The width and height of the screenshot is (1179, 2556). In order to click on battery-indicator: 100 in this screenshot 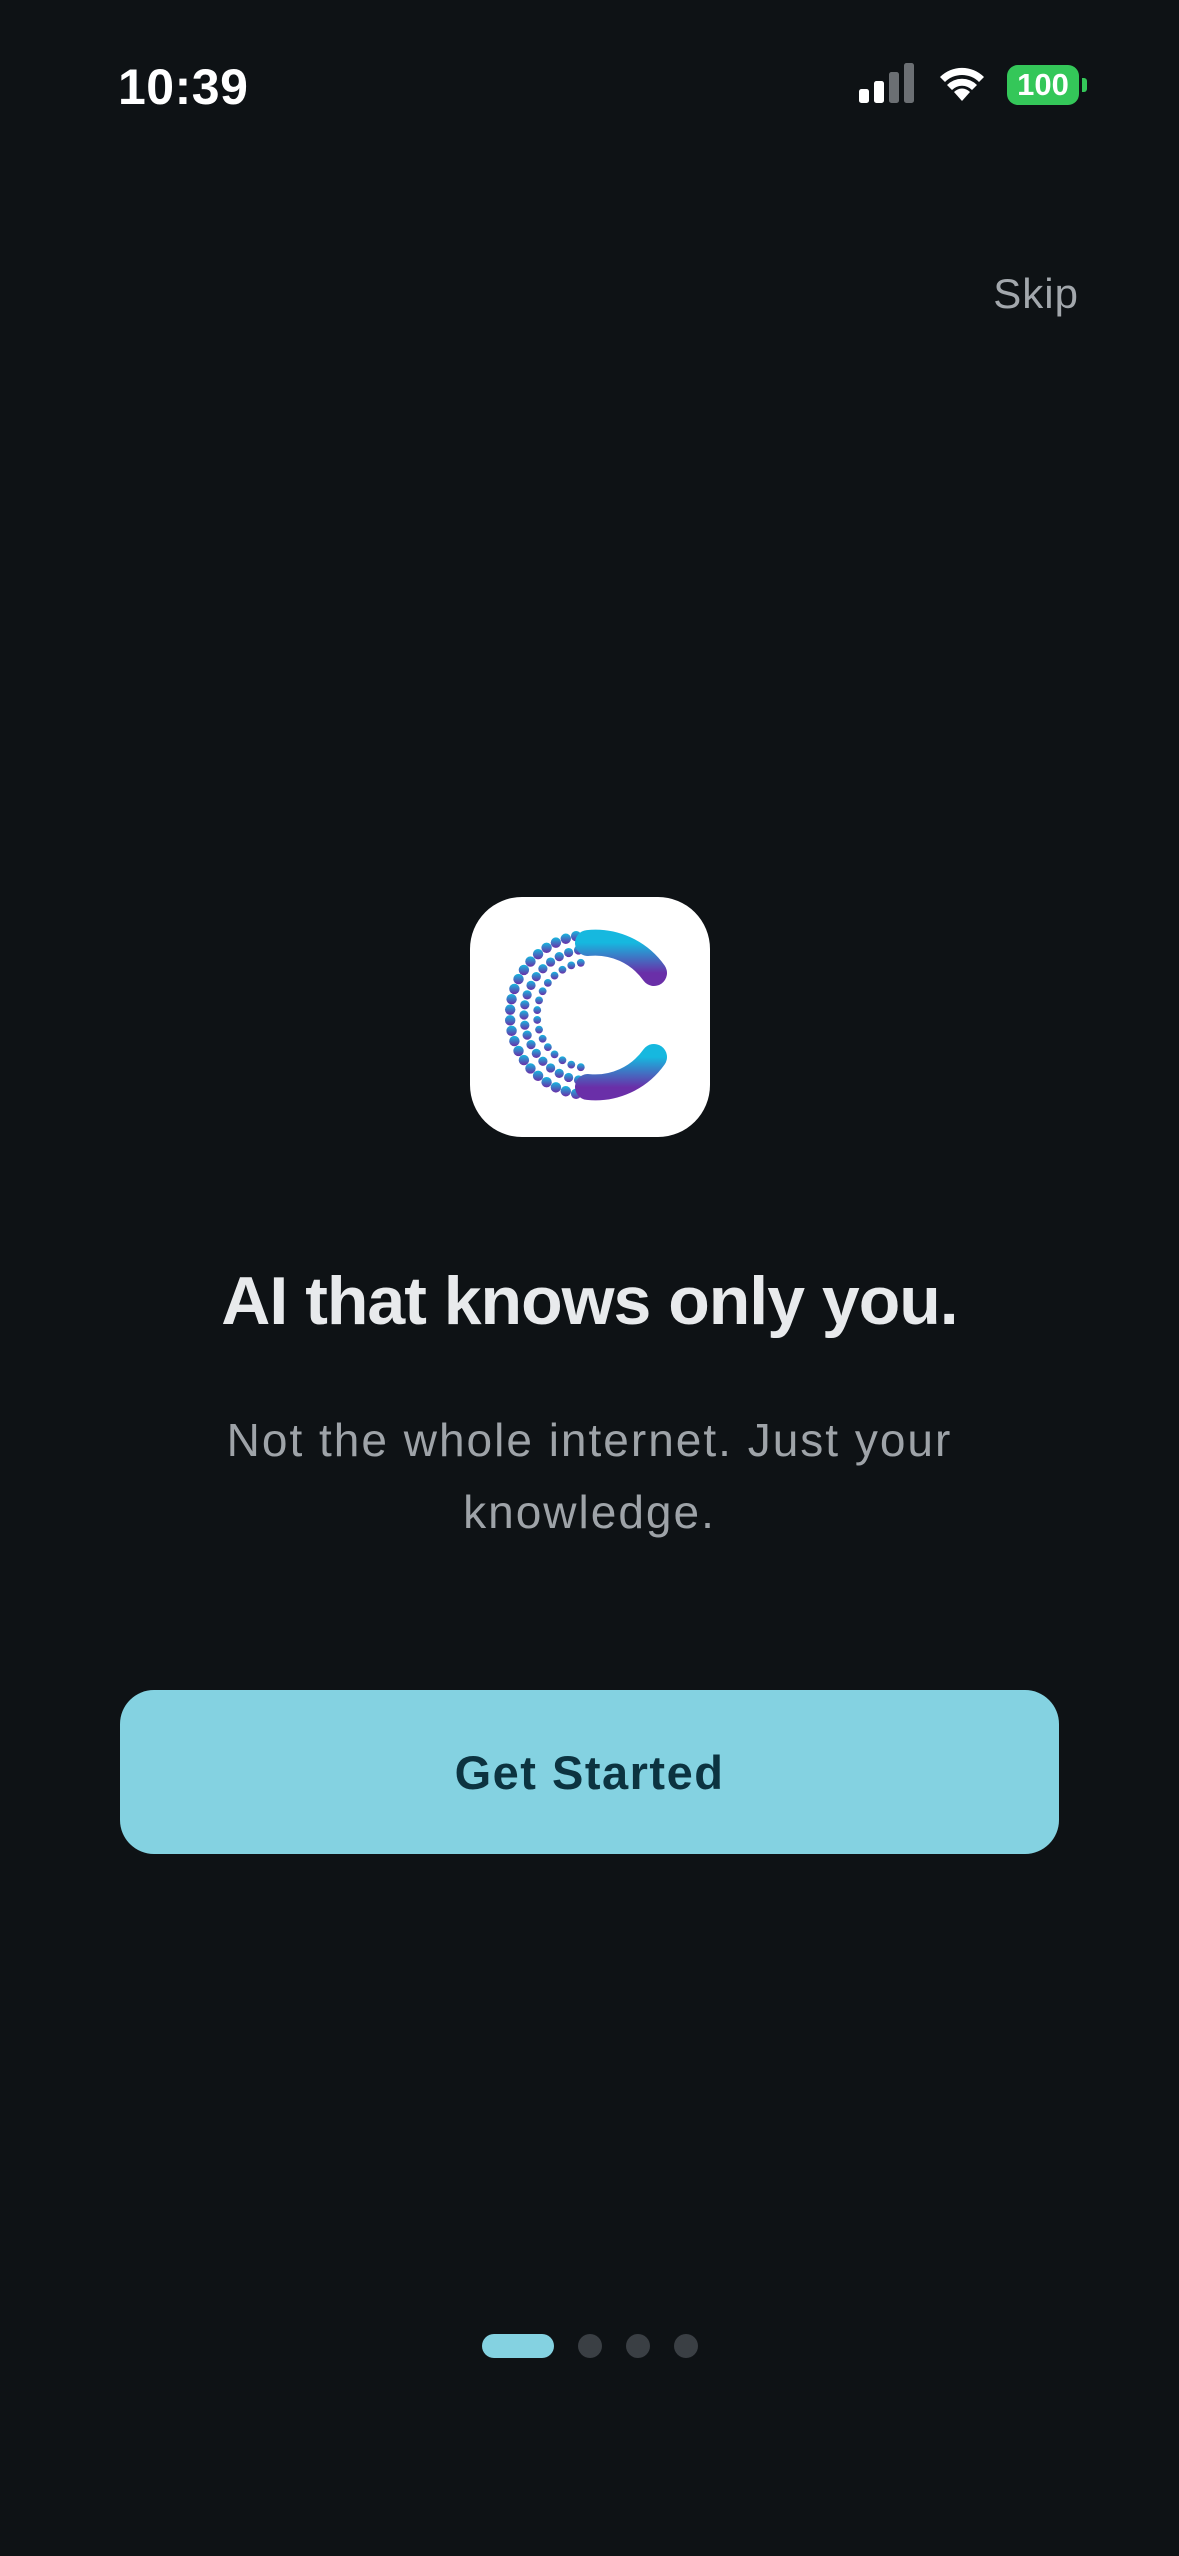, I will do `click(1047, 85)`.